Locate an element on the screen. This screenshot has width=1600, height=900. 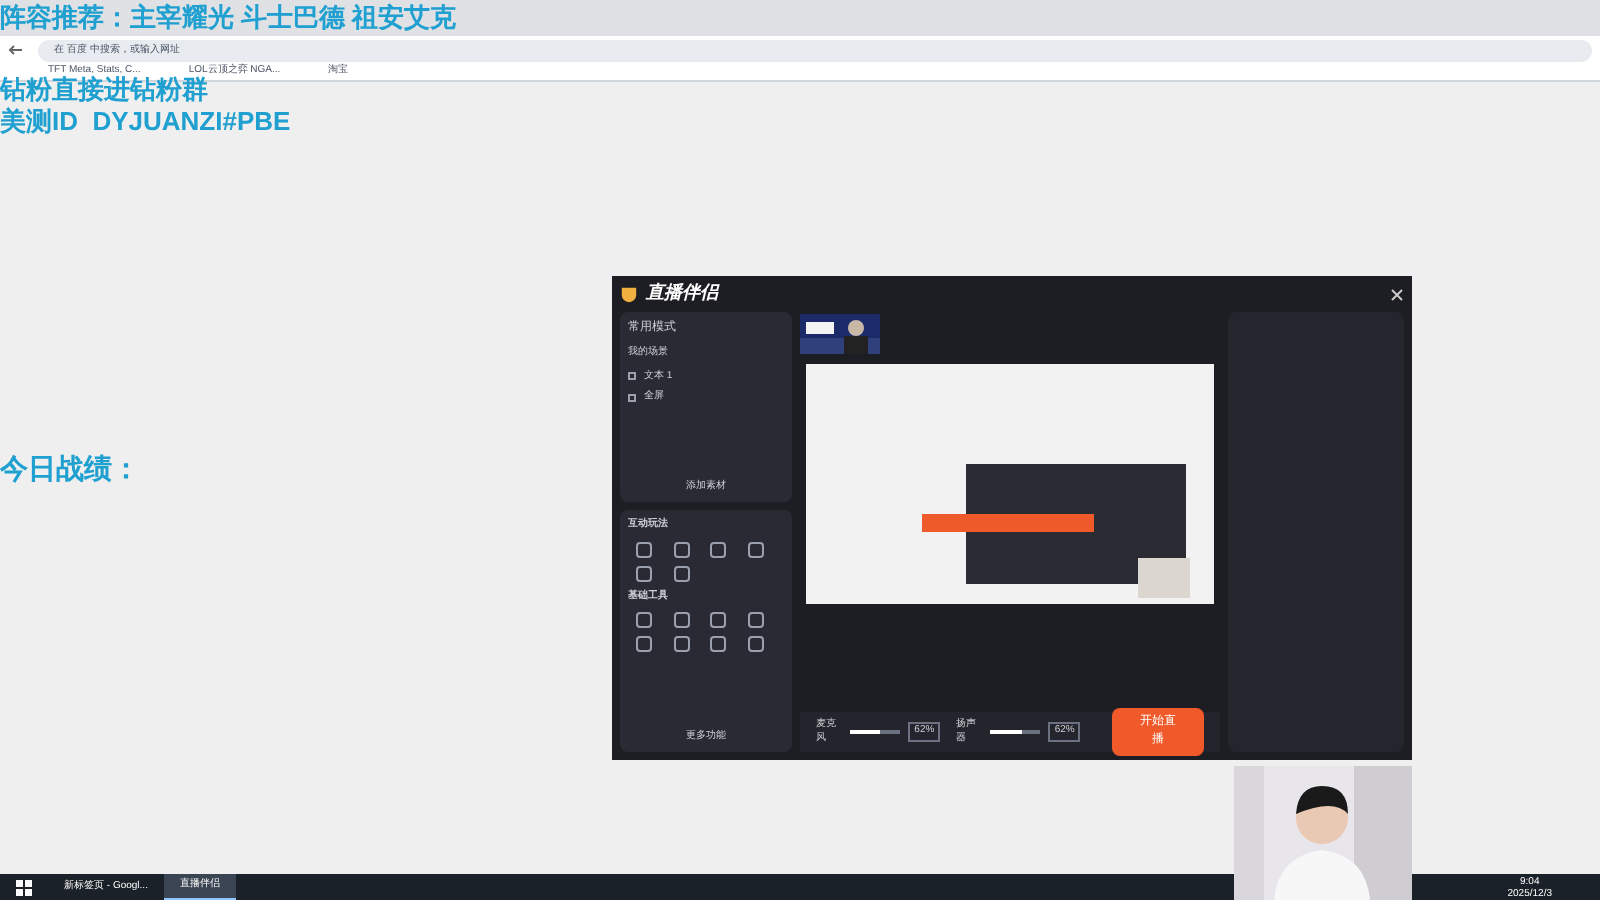
windows-icon is located at coordinates (24, 887).